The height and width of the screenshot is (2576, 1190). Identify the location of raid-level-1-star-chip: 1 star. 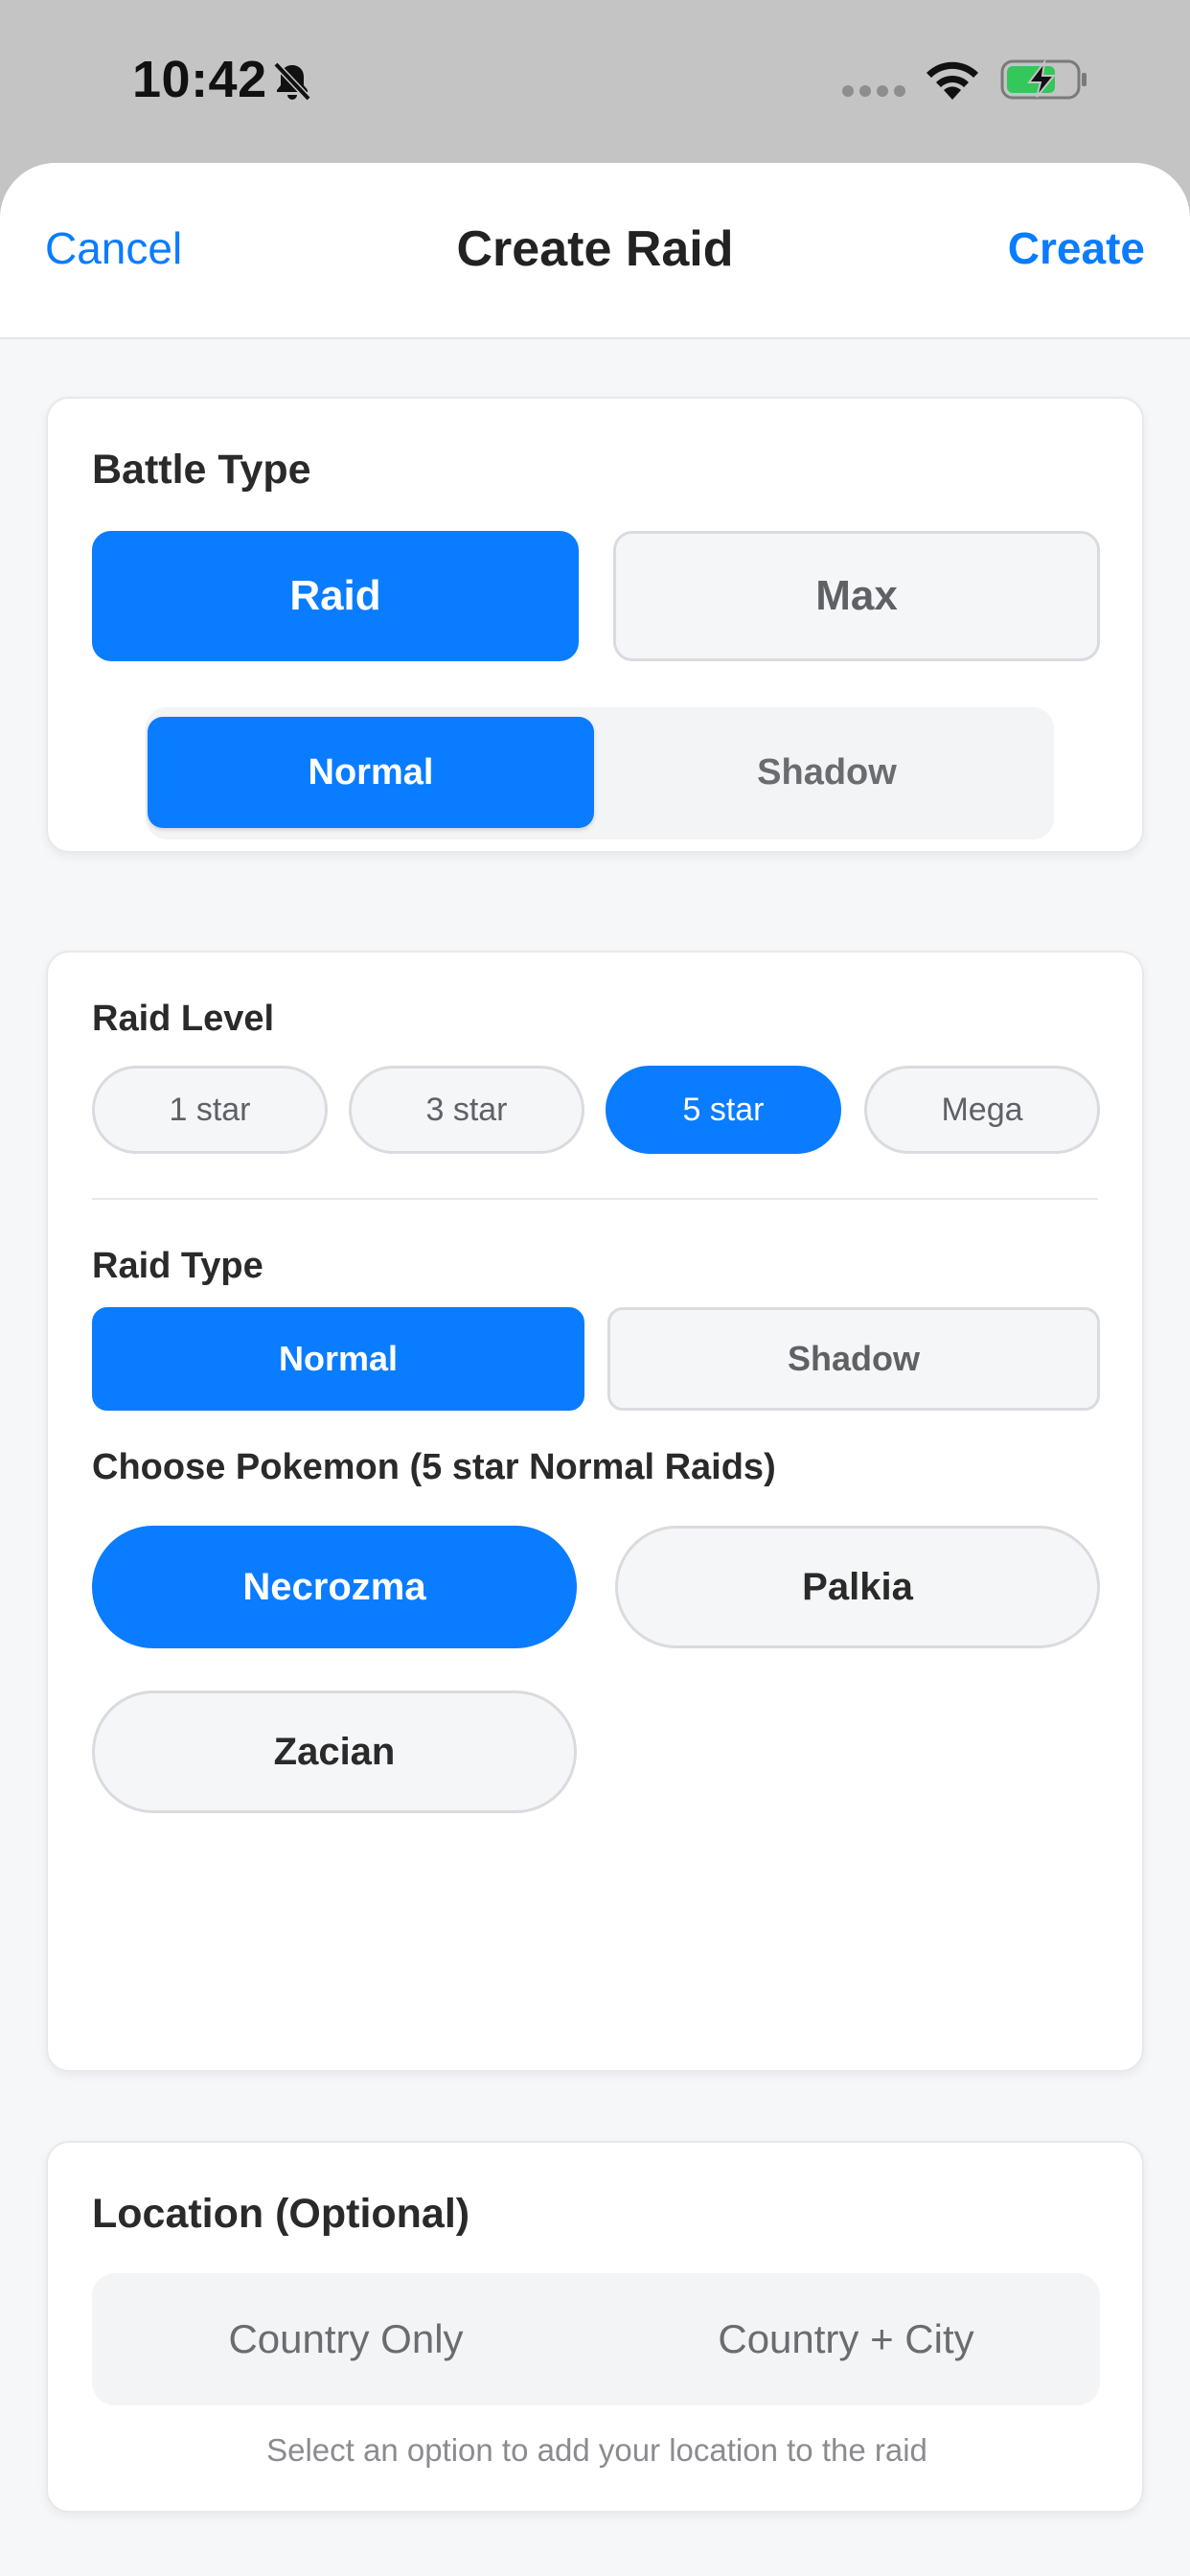
(210, 1110).